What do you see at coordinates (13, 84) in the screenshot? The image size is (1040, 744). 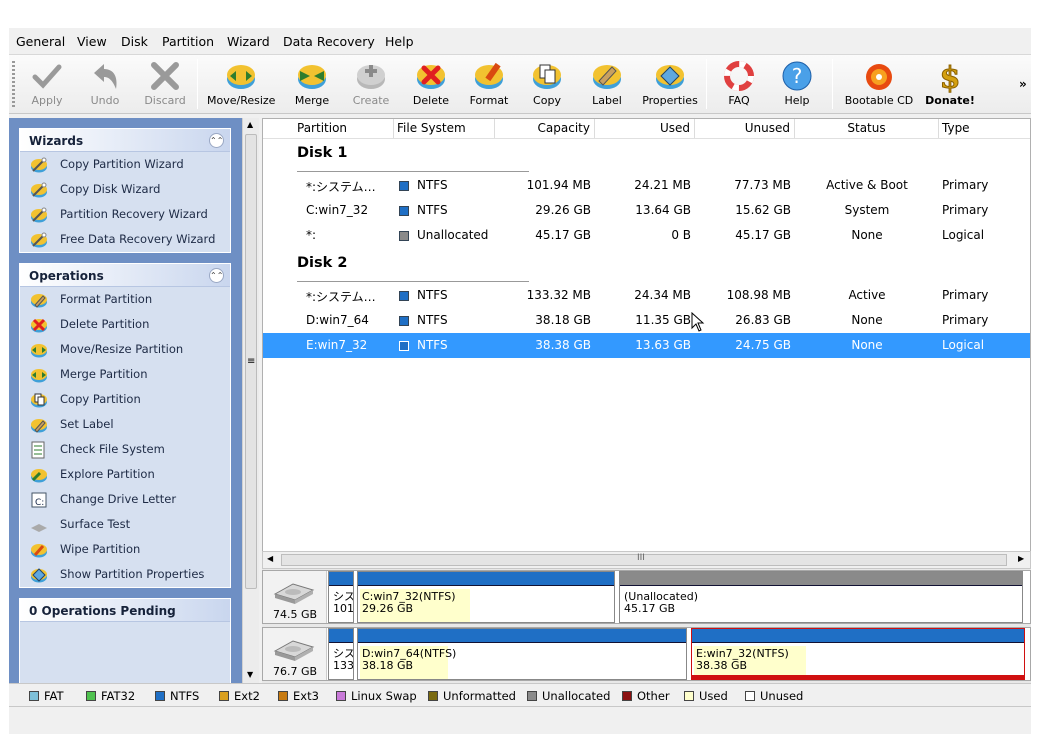 I see `toolbar-grip` at bounding box center [13, 84].